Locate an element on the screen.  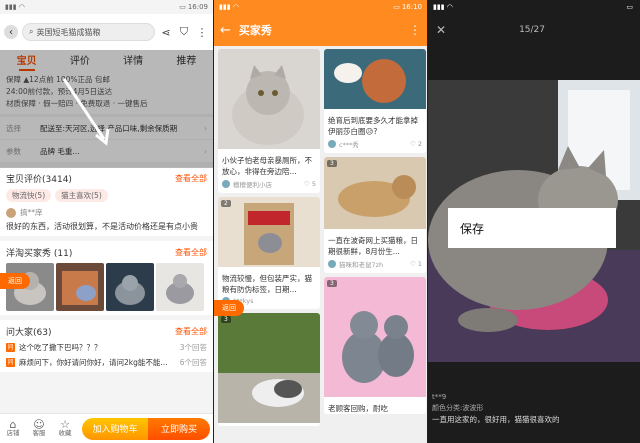
close-icon: ✕ is located at coordinates (441, 30).